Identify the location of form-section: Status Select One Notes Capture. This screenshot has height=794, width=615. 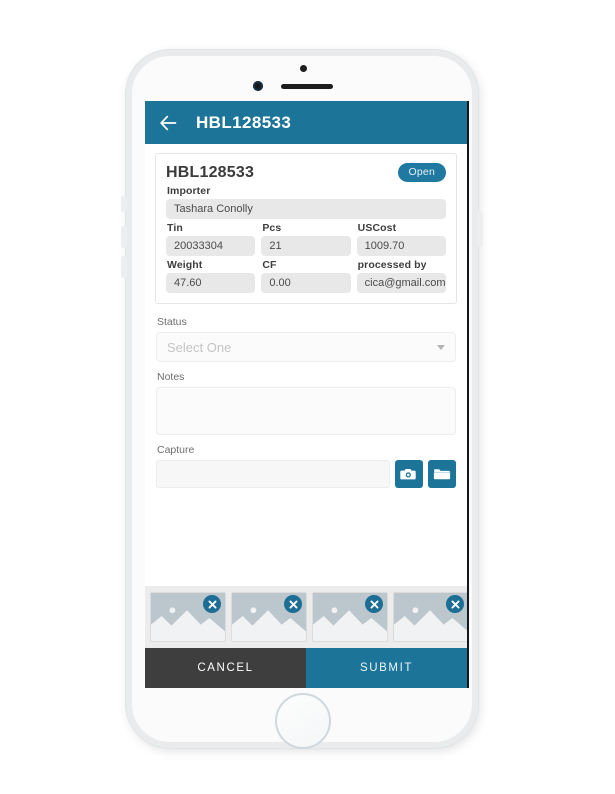
(306, 399).